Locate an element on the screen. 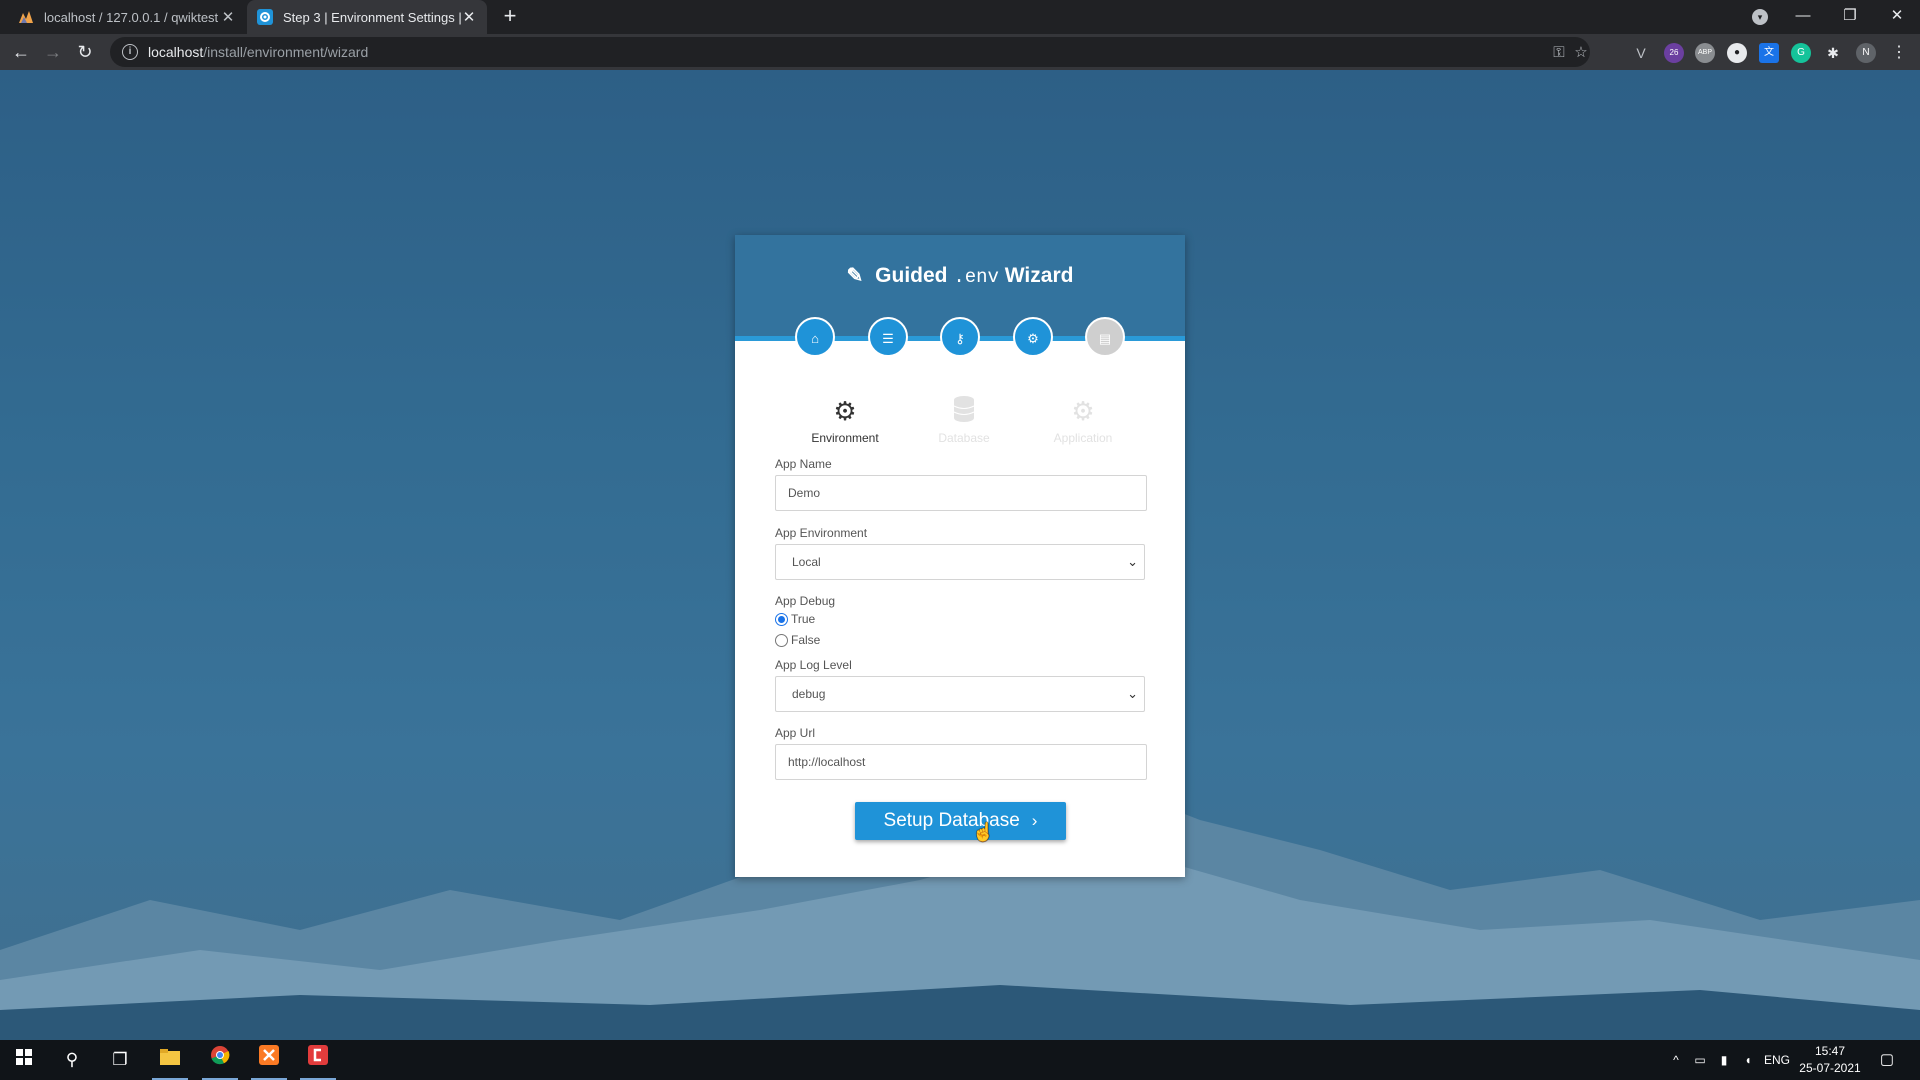 The image size is (1920, 1080). app-environment-select: Local ⌄ is located at coordinates (960, 562).